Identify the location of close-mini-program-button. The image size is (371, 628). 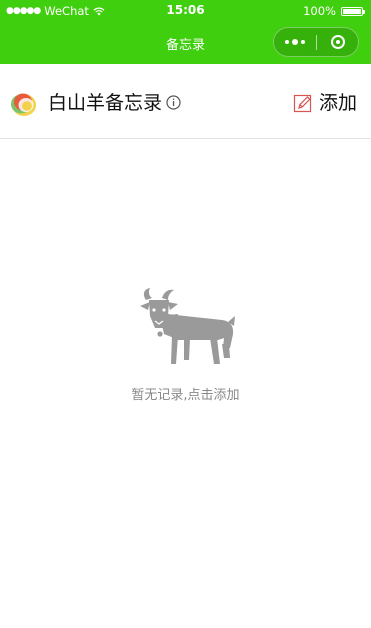
(337, 42).